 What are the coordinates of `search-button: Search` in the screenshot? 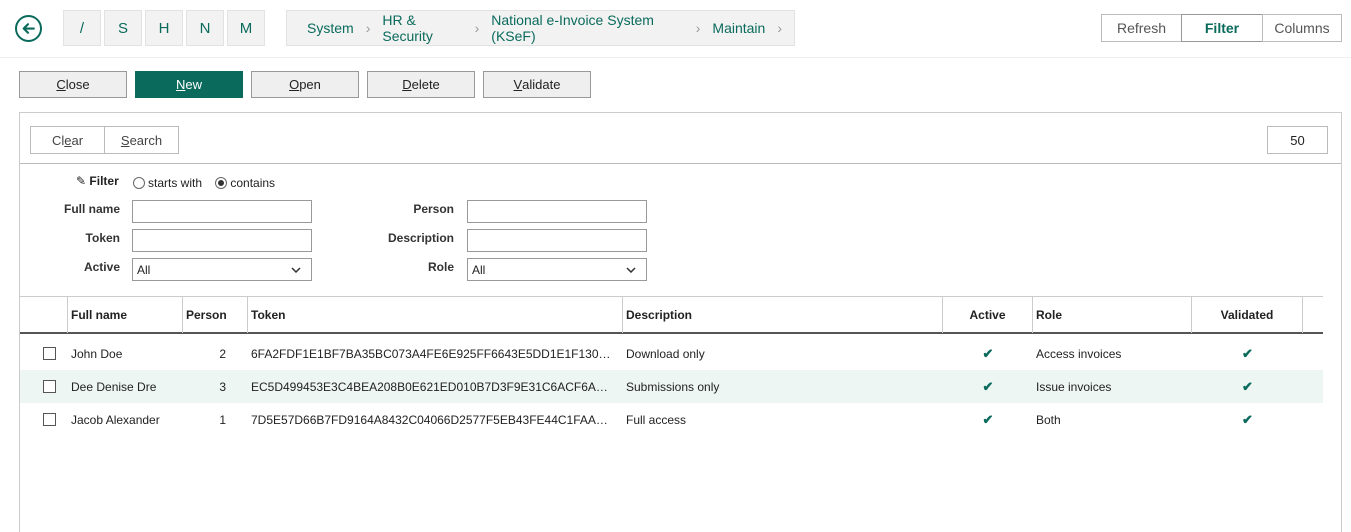 It's located at (141, 140).